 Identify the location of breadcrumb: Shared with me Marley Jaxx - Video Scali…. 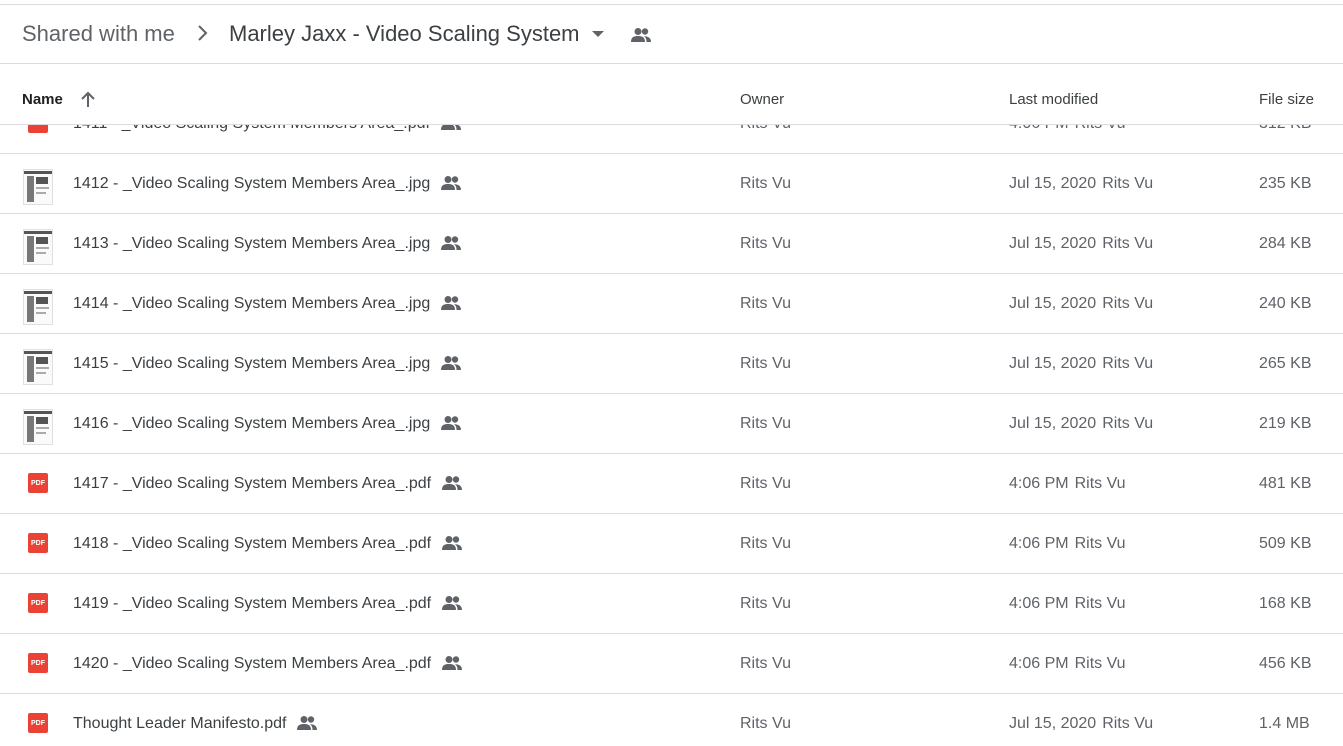
(671, 34).